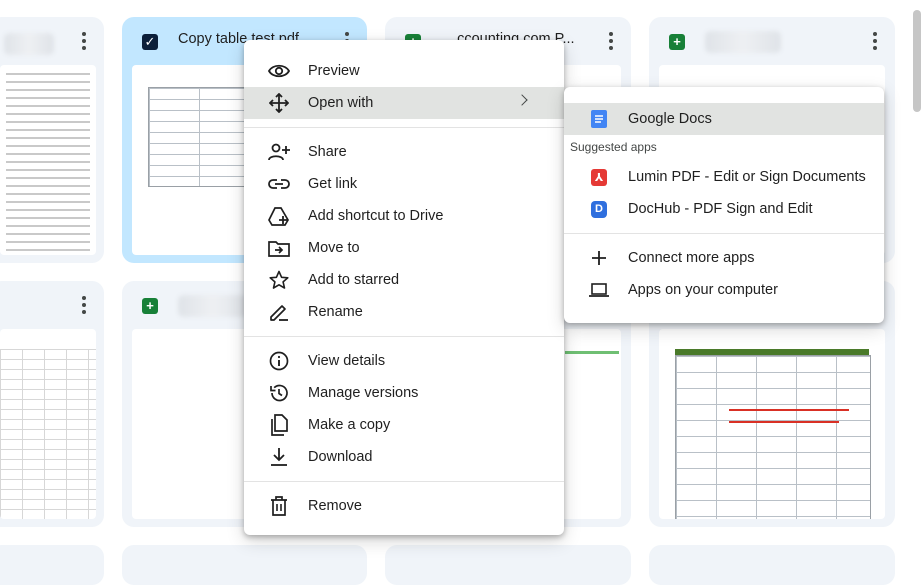  Describe the element at coordinates (404, 184) in the screenshot. I see `menu-item-get-link: Get link` at that location.